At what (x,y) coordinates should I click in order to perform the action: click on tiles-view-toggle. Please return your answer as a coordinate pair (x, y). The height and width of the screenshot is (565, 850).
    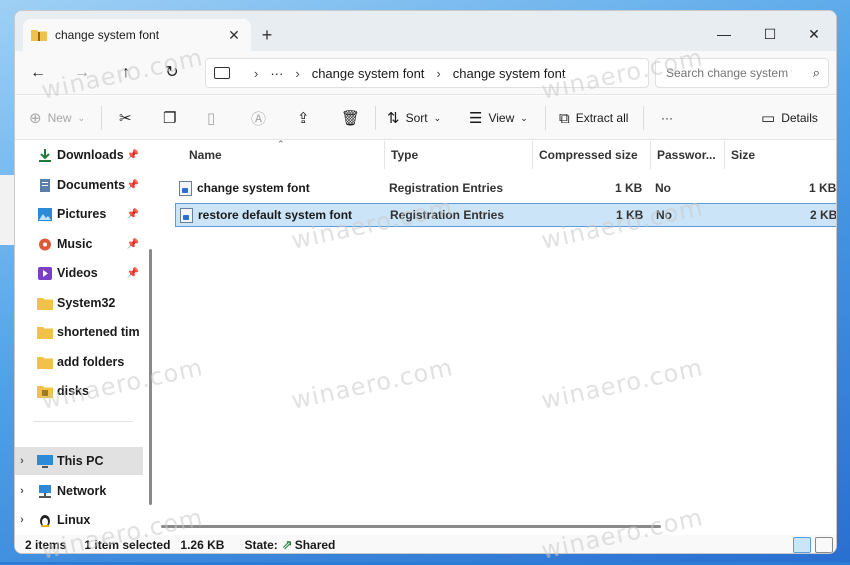
    Looking at the image, I should click on (824, 545).